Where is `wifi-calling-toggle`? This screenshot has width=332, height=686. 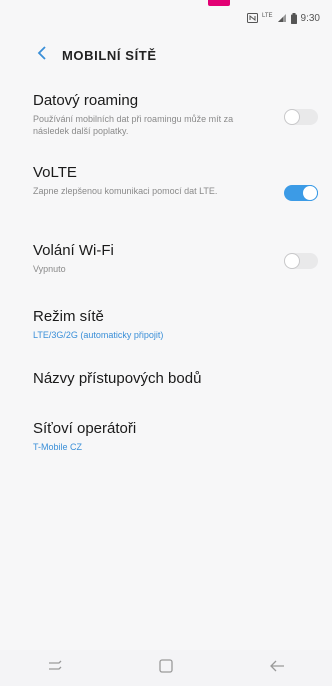
wifi-calling-toggle is located at coordinates (301, 261).